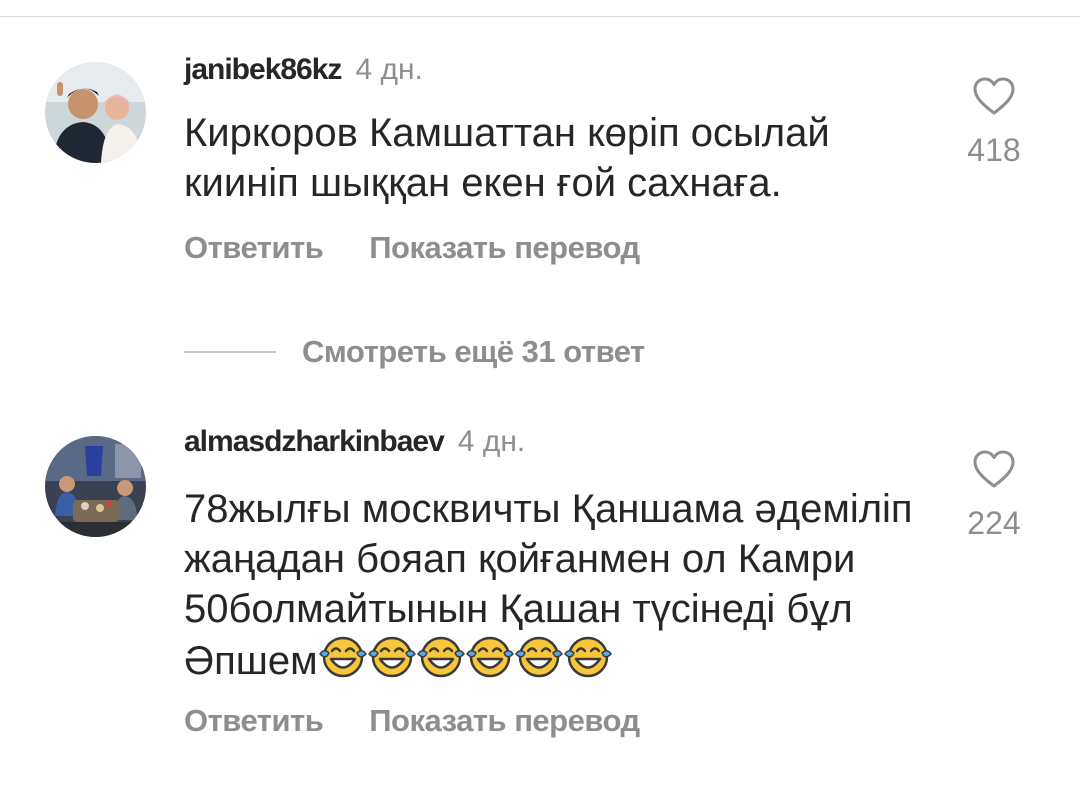 The height and width of the screenshot is (786, 1080). I want to click on username: almasdzharkinbaev, so click(314, 441).